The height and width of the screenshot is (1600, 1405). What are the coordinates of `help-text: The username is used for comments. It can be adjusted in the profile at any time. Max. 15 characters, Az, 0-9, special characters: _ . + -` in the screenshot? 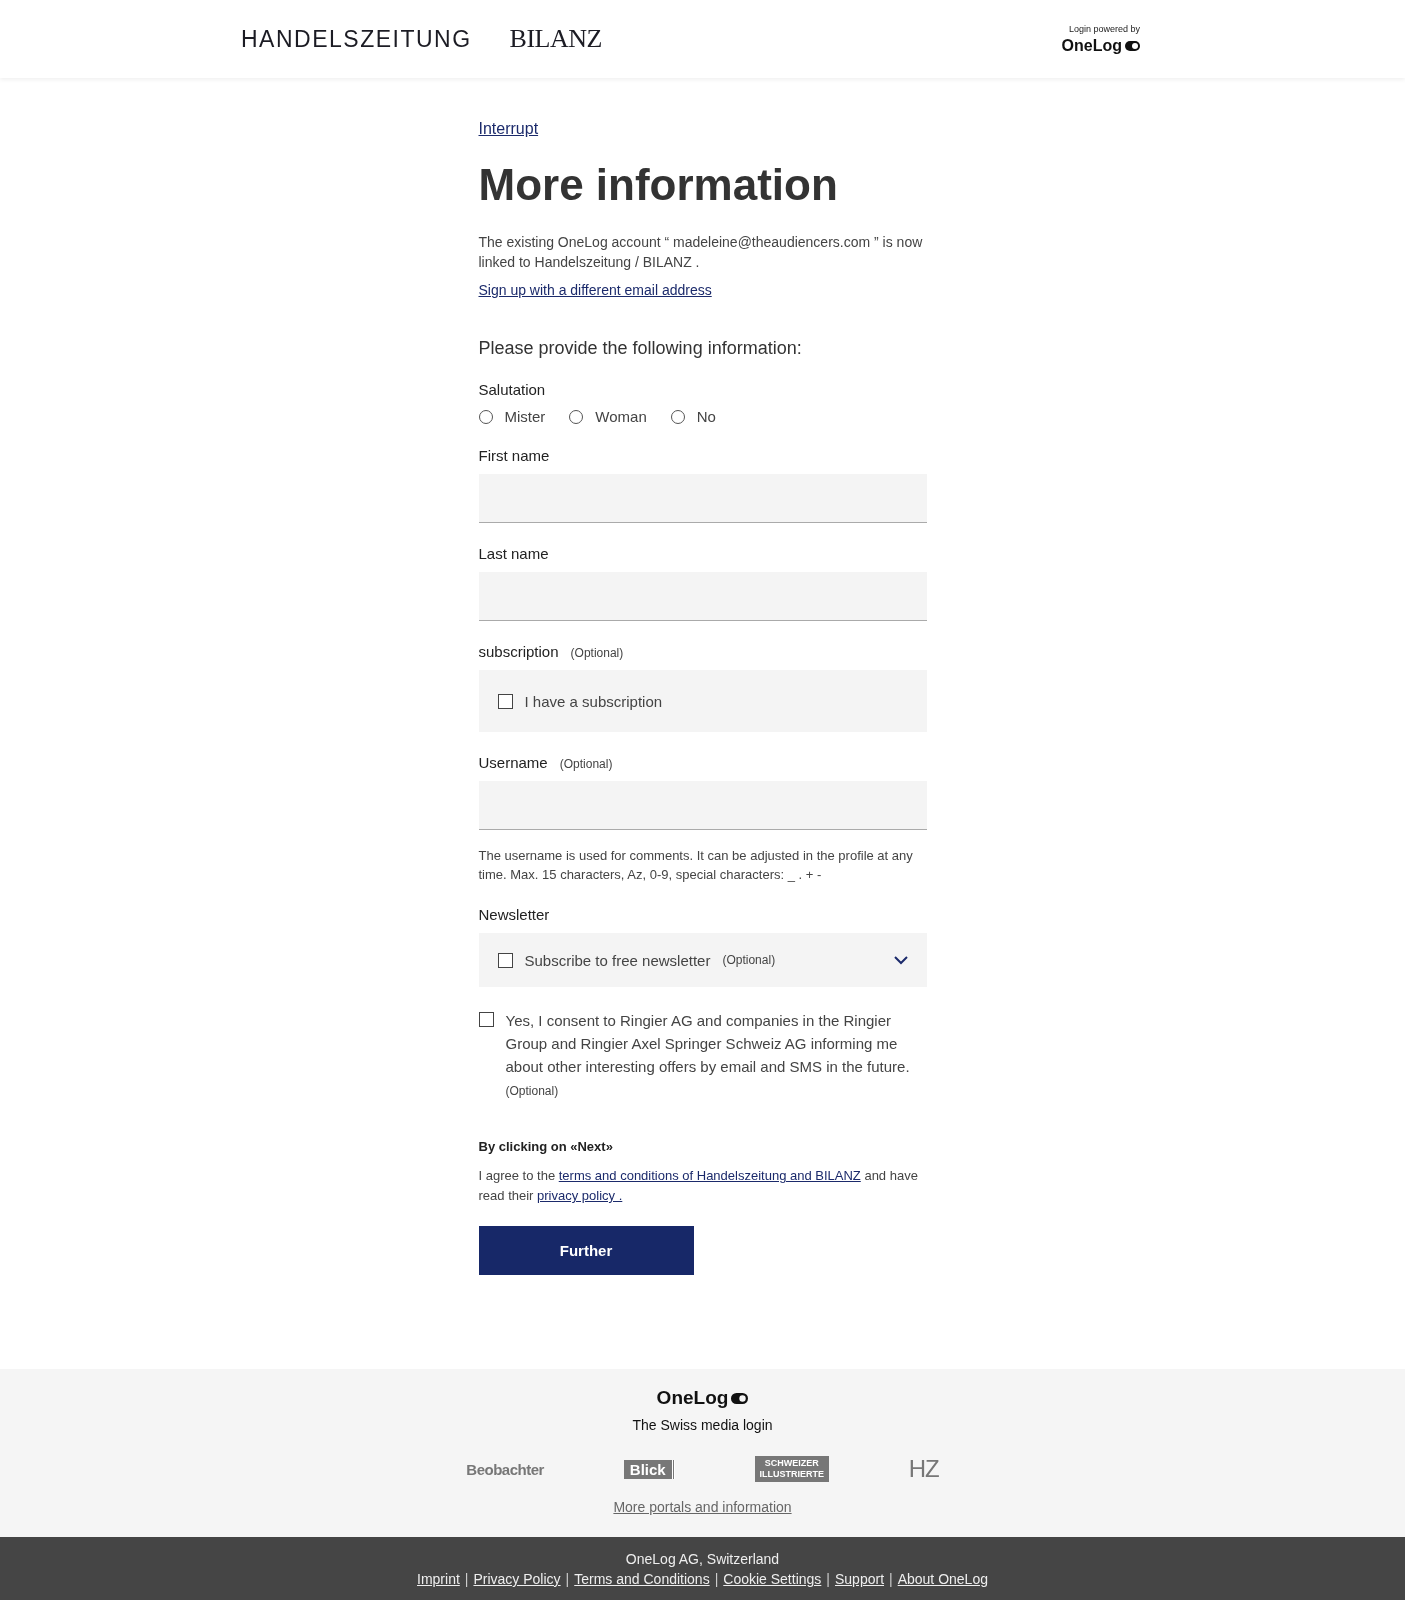 It's located at (696, 865).